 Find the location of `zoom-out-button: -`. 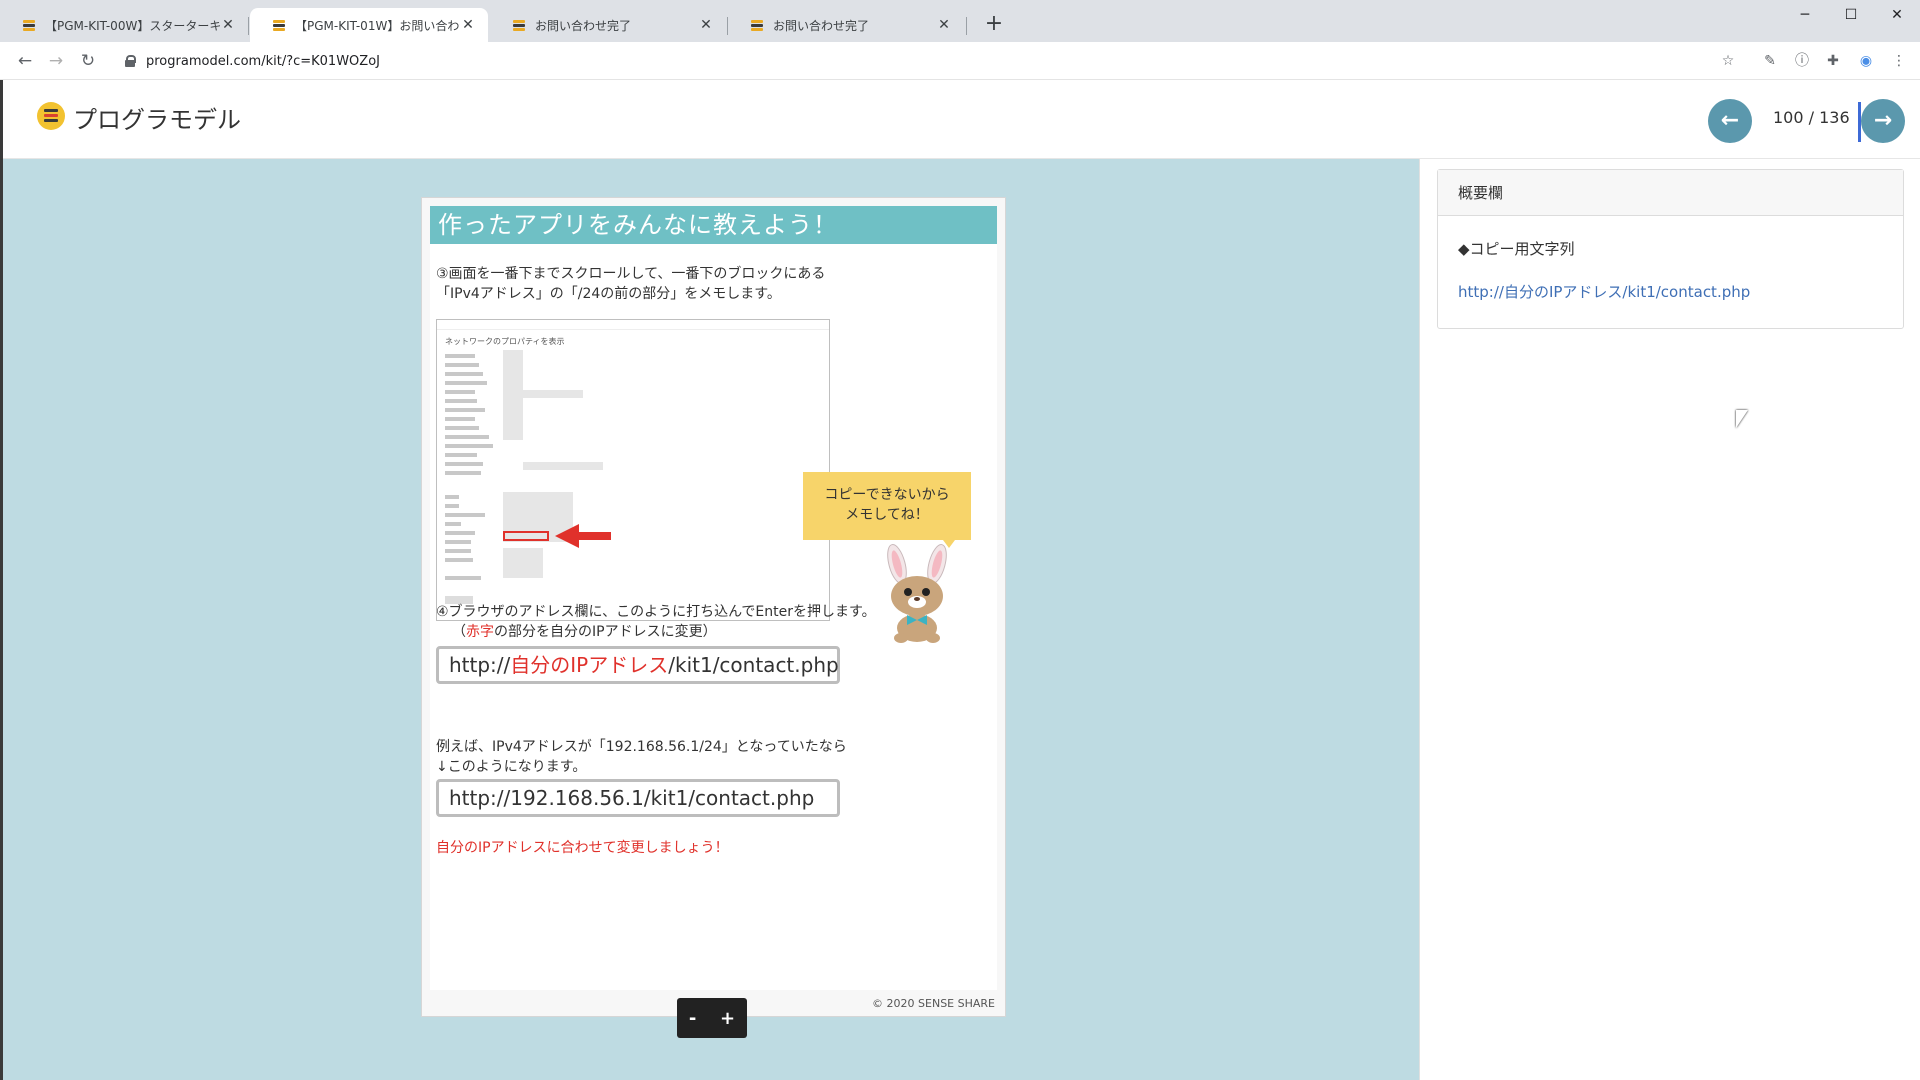

zoom-out-button: - is located at coordinates (692, 1018).